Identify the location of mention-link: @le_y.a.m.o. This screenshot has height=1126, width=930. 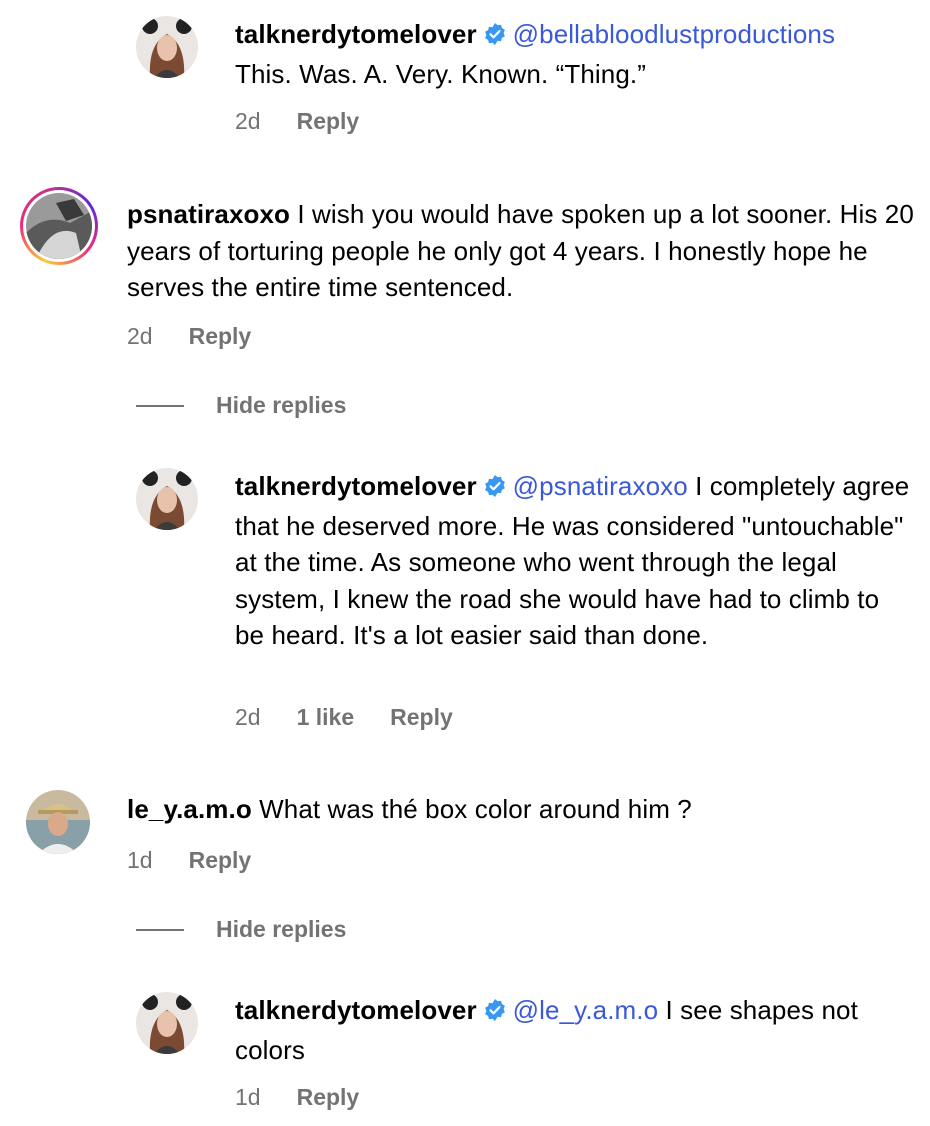
(586, 1010).